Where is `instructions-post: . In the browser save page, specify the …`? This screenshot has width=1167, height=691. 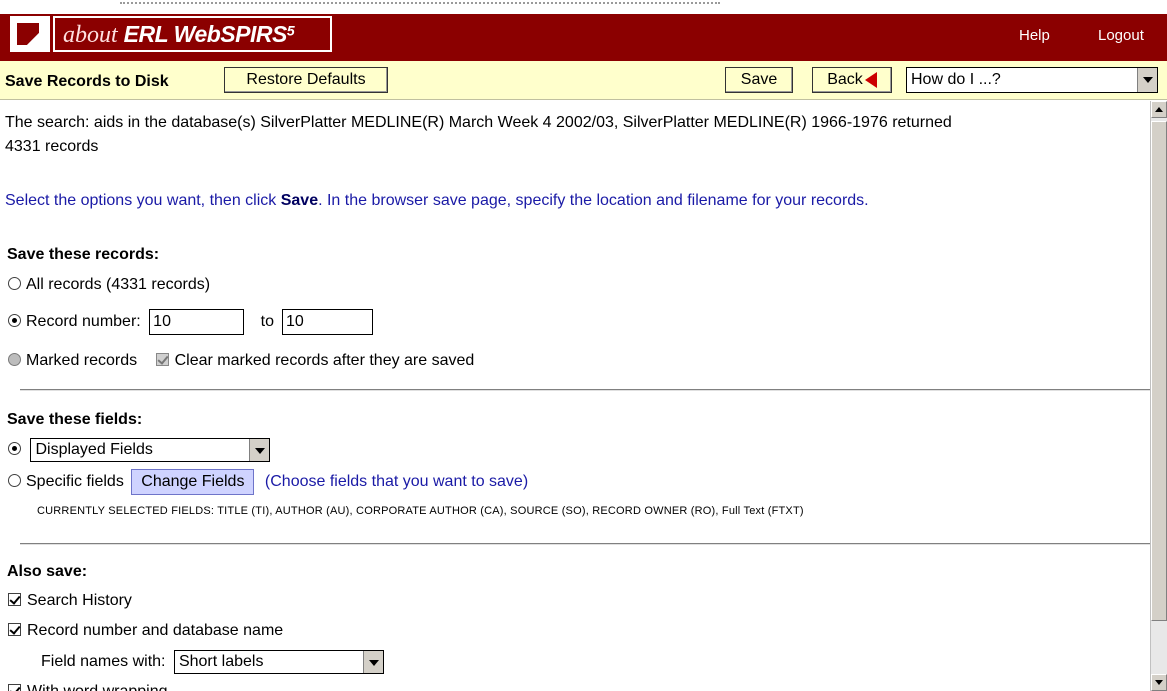 instructions-post: . In the browser save page, specify the … is located at coordinates (593, 200).